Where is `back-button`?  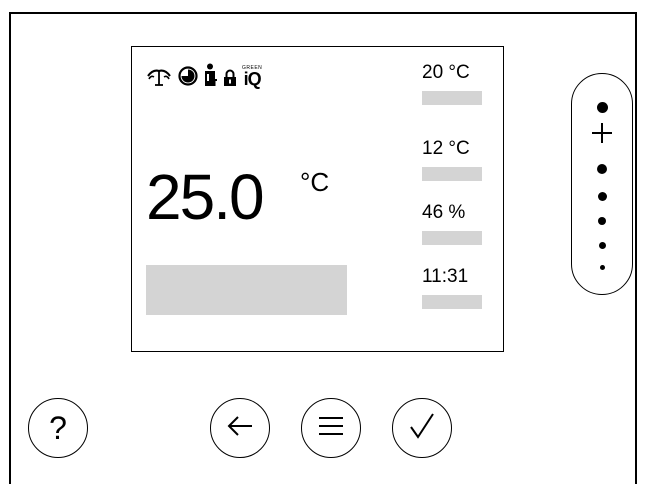
back-button is located at coordinates (240, 428).